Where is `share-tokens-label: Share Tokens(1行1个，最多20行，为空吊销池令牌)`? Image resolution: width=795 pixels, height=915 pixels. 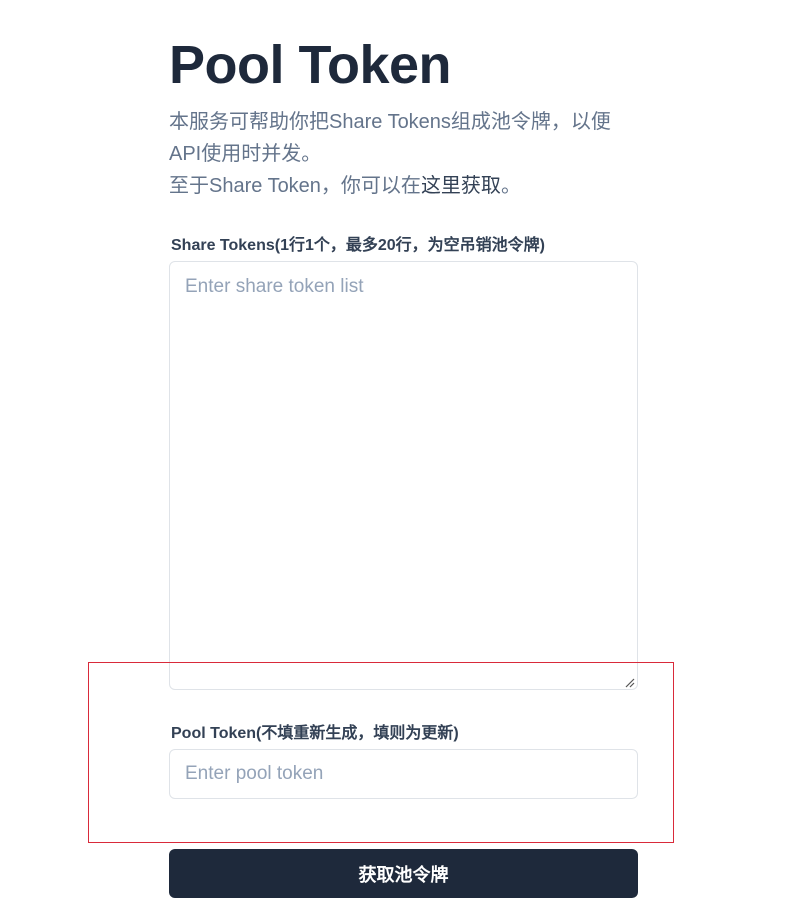
share-tokens-label: Share Tokens(1行1个，最多20行，为空吊销池令牌) is located at coordinates (358, 245).